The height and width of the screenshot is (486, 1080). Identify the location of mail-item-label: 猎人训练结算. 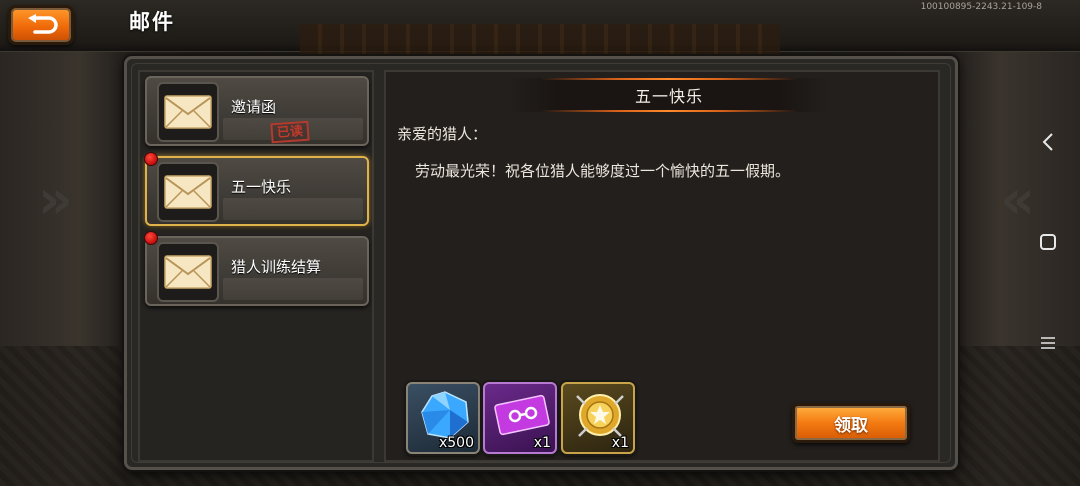
(276, 267).